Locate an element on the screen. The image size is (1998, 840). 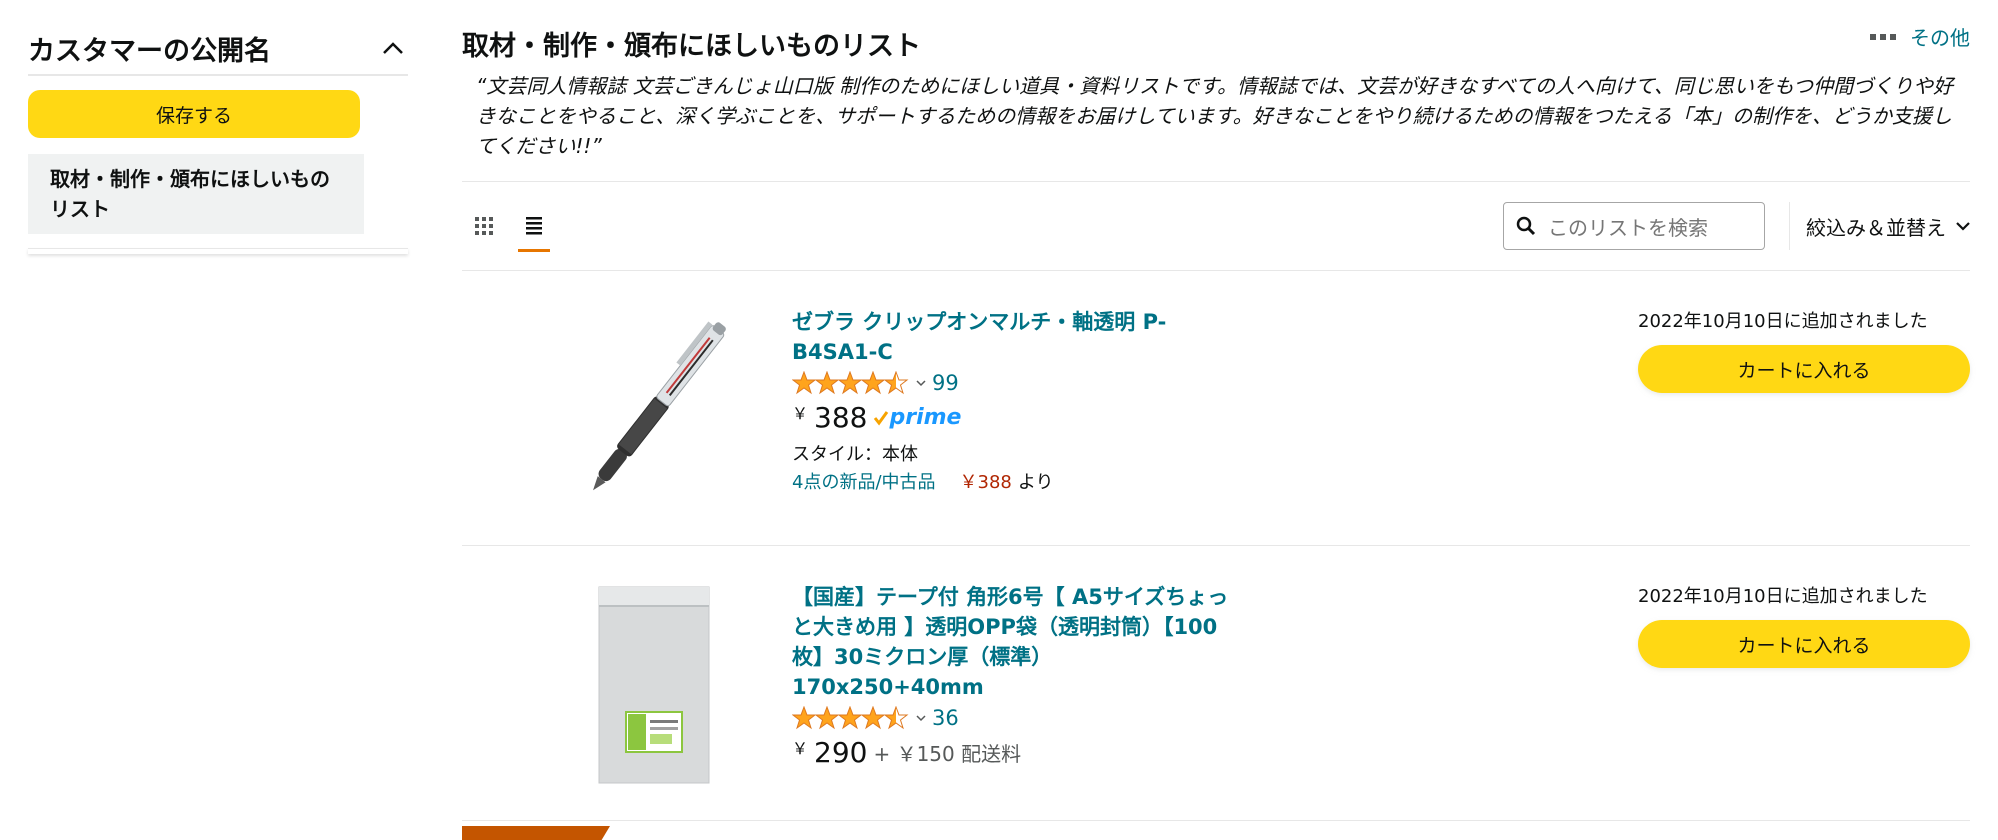
filter-sort-label: 絞込み＆並替え is located at coordinates (1876, 227).